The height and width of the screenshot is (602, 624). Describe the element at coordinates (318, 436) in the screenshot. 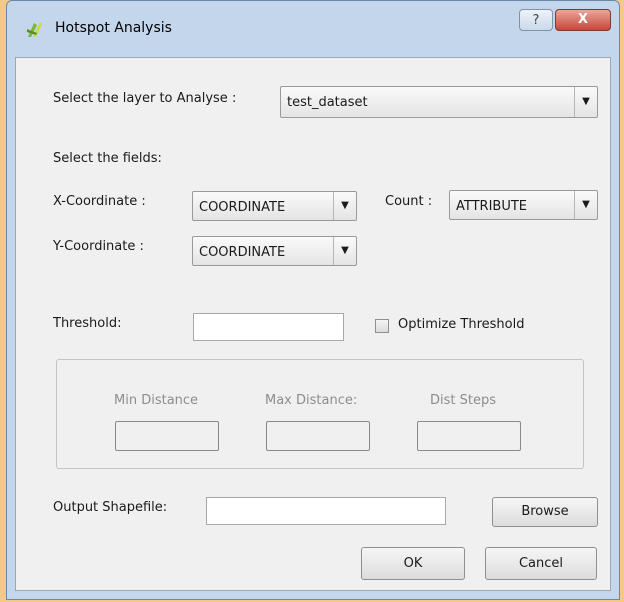

I see `max-distance-input` at that location.